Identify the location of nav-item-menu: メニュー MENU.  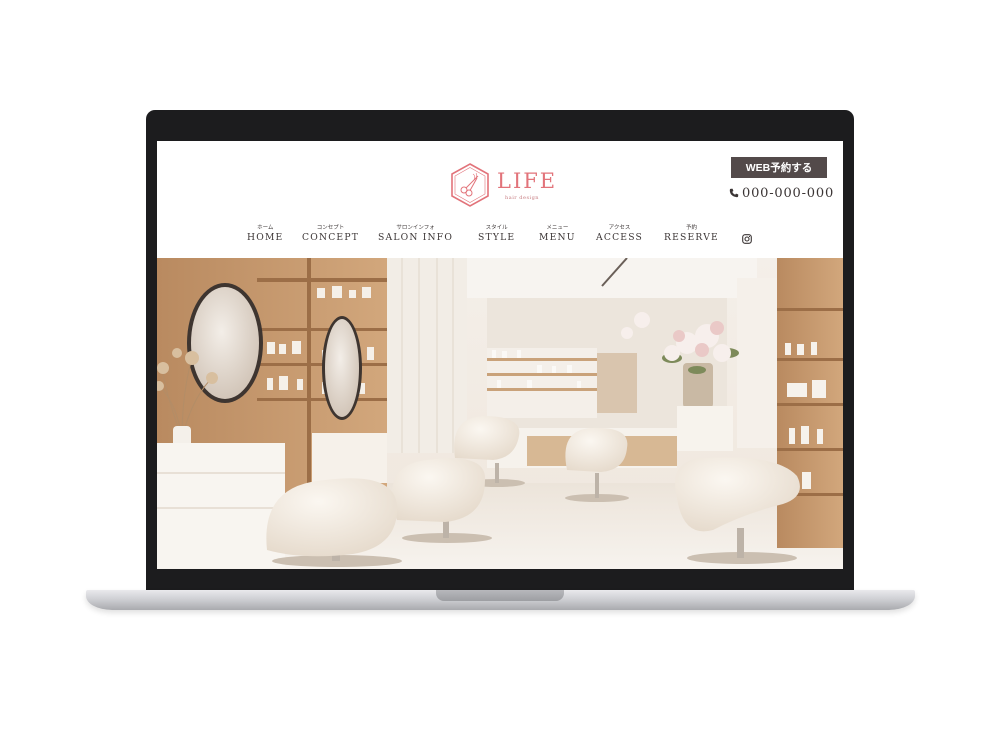
(557, 234).